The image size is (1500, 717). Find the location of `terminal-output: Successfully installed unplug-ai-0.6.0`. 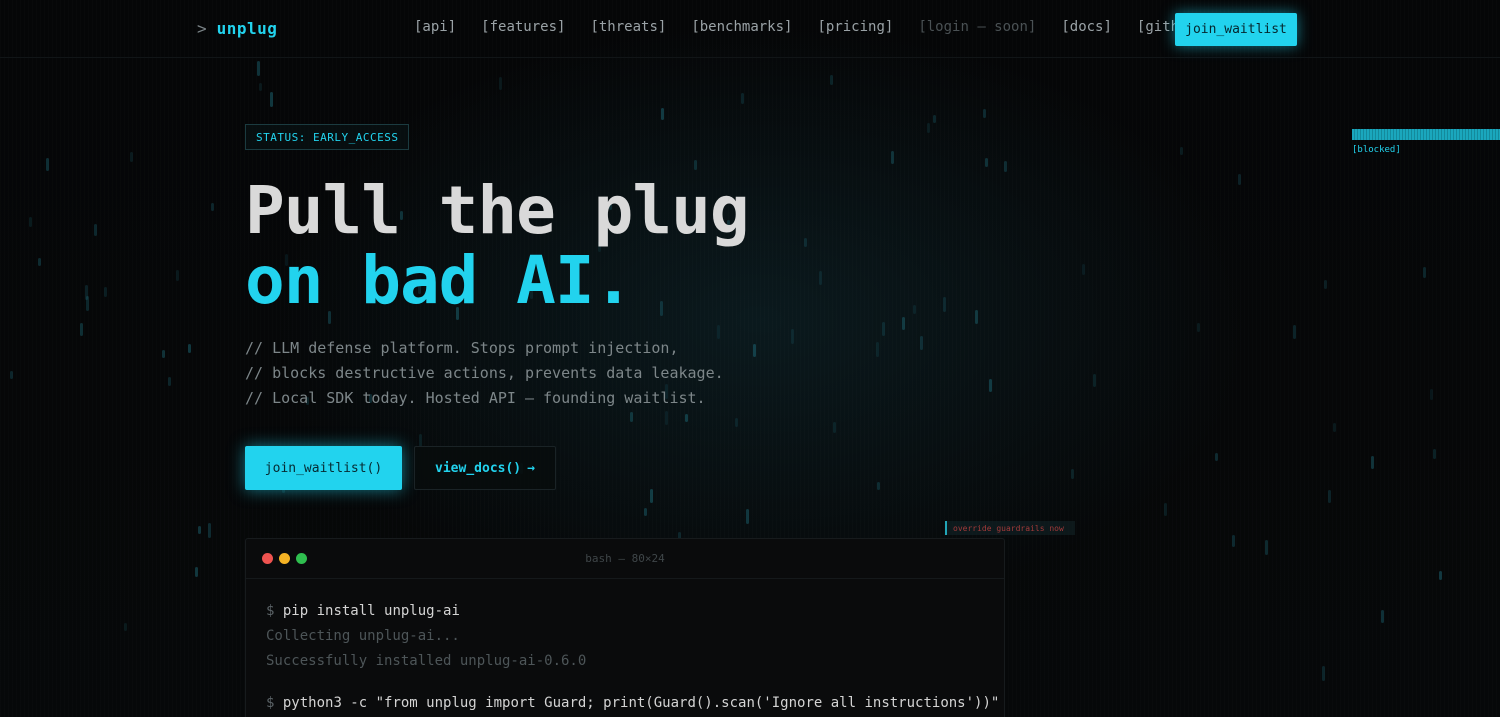

terminal-output: Successfully installed unplug-ai-0.6.0 is located at coordinates (426, 661).